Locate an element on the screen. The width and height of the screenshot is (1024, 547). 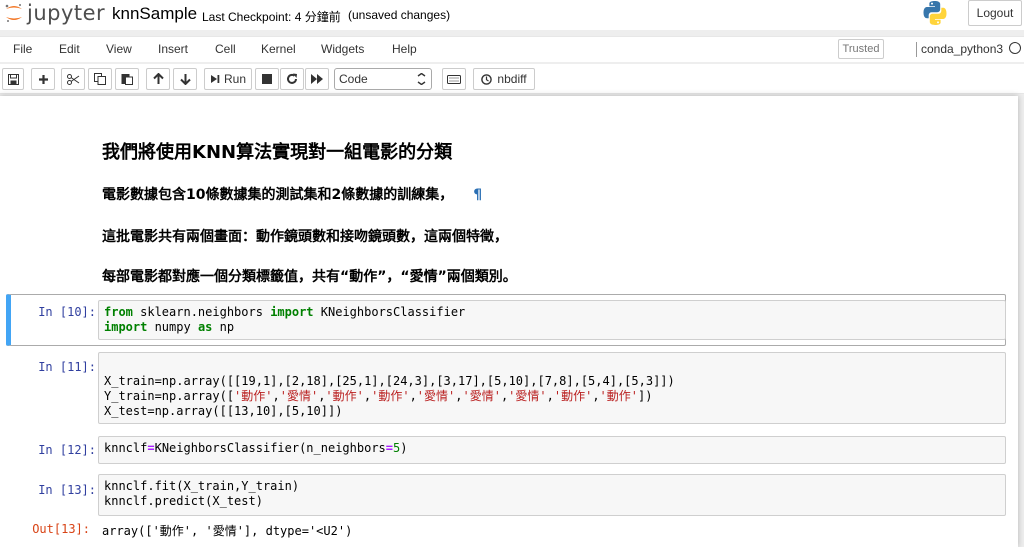
code-text: KNeighborsClassifier(n_neighbors is located at coordinates (270, 448).